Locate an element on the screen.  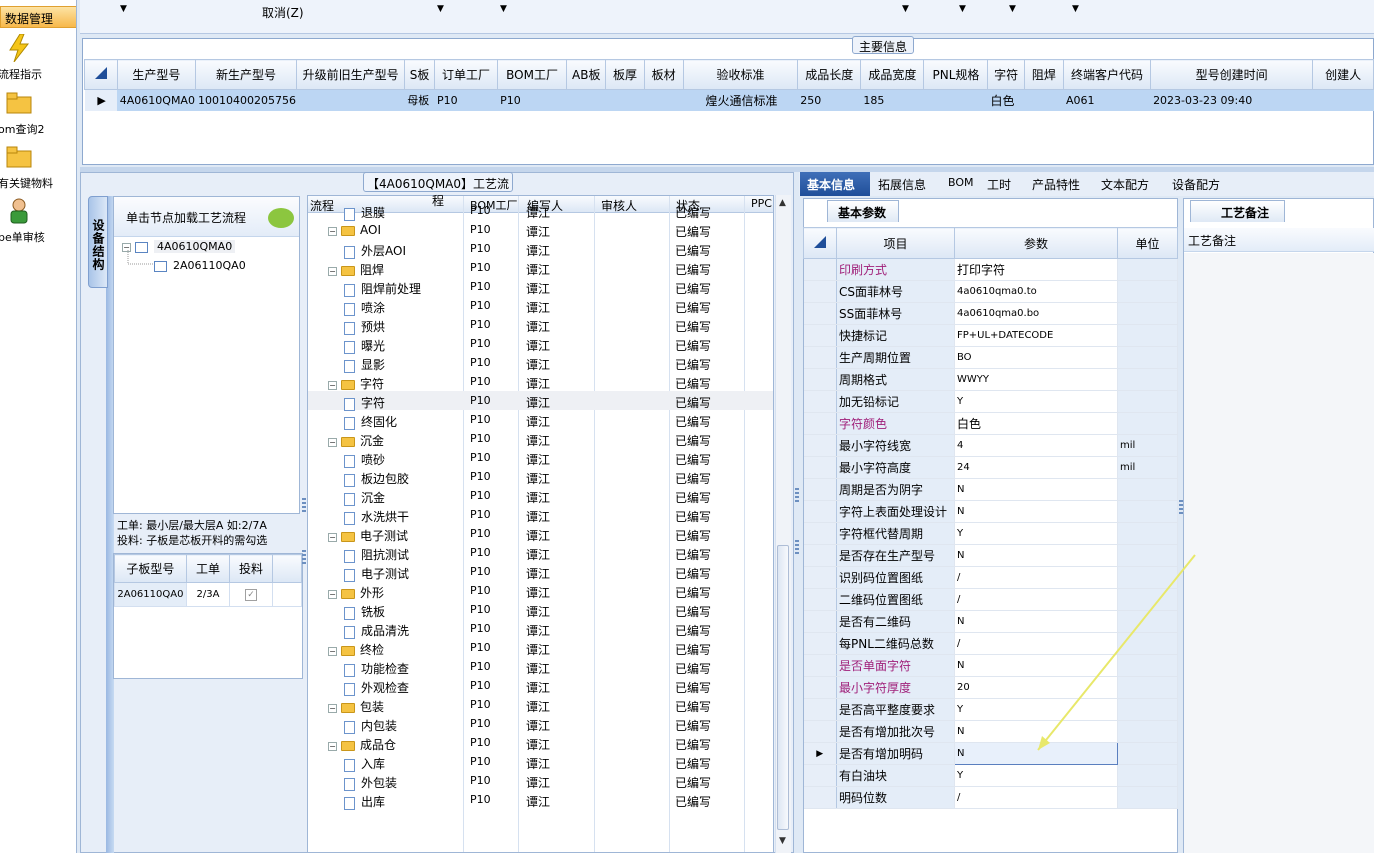
table-cell is located at coordinates (625, 100).